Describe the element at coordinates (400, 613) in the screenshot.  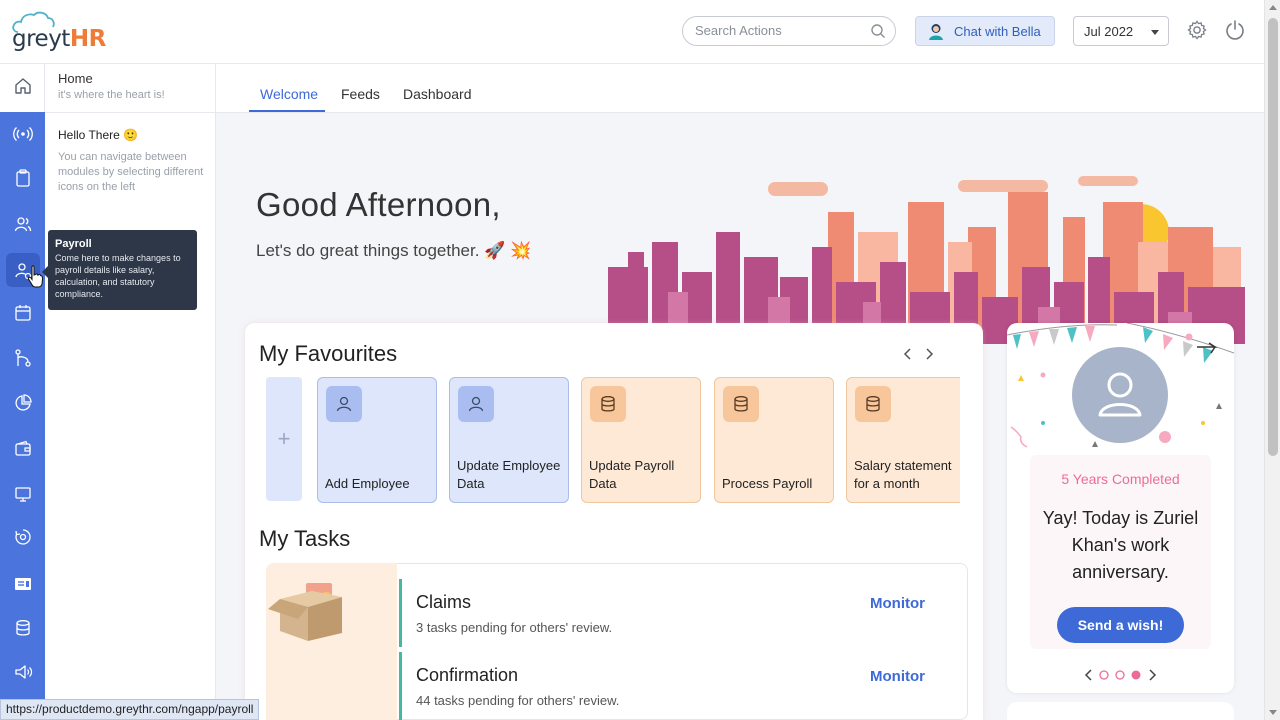
I see `task-accent-bar` at that location.